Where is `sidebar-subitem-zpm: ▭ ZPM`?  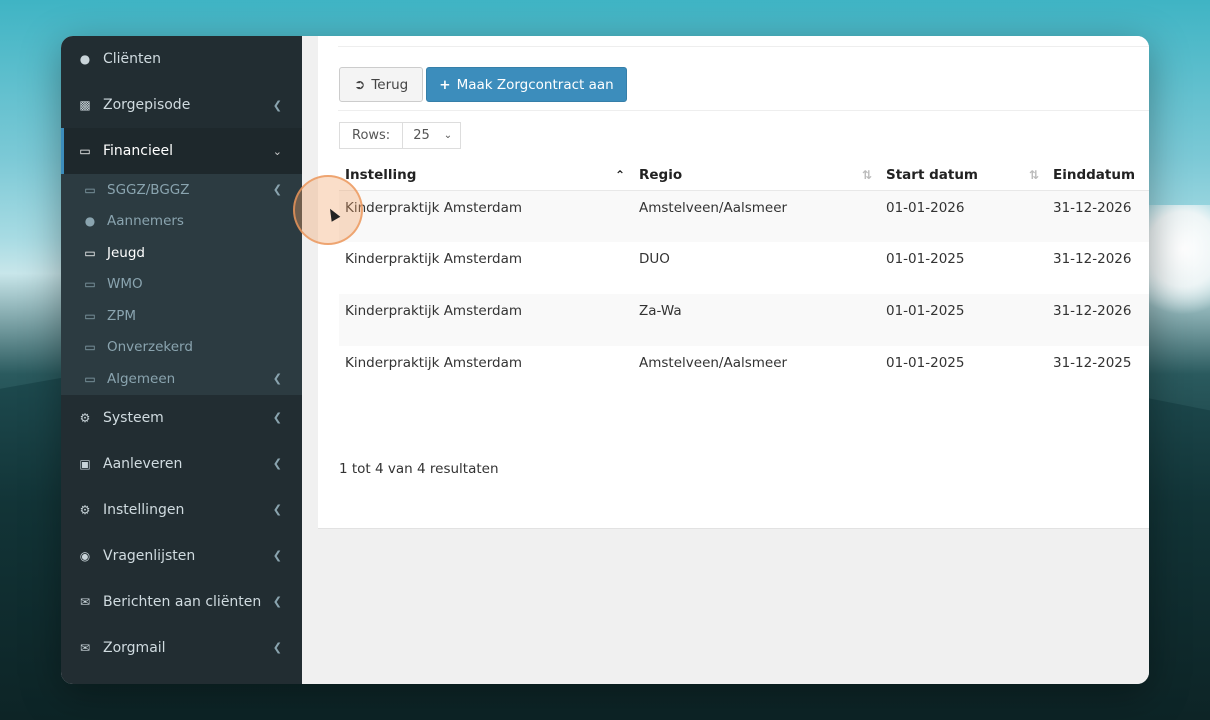
sidebar-subitem-zpm: ▭ ZPM is located at coordinates (181, 316).